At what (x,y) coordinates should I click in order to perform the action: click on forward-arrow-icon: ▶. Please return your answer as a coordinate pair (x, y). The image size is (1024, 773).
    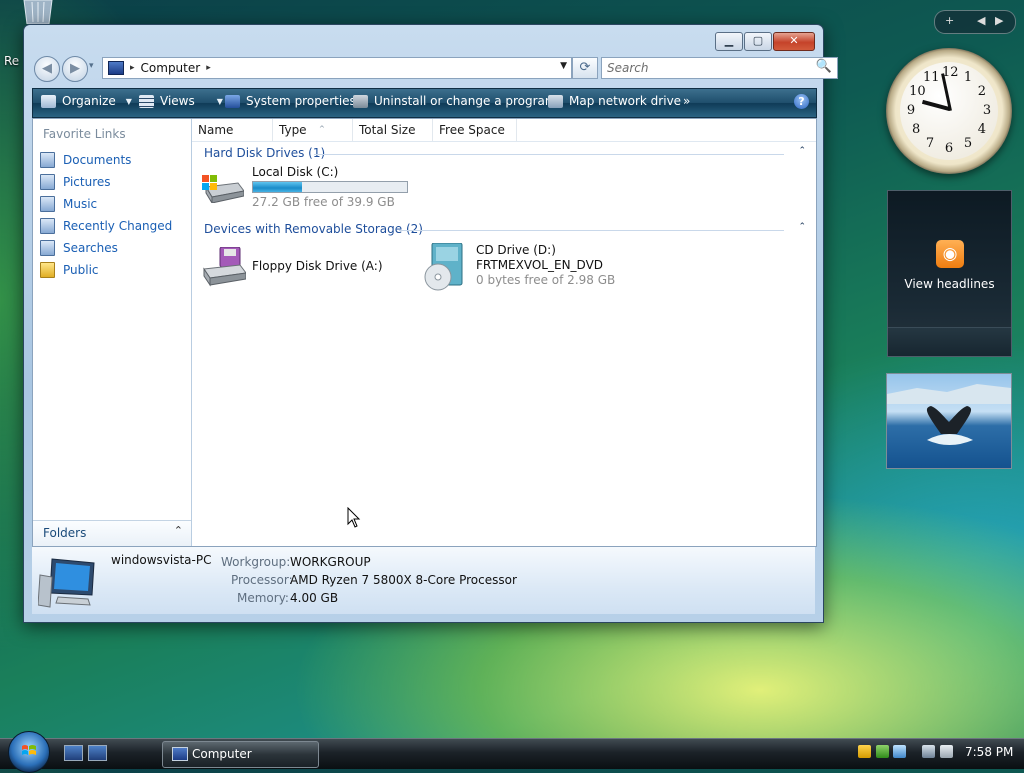
    Looking at the image, I should click on (75, 68).